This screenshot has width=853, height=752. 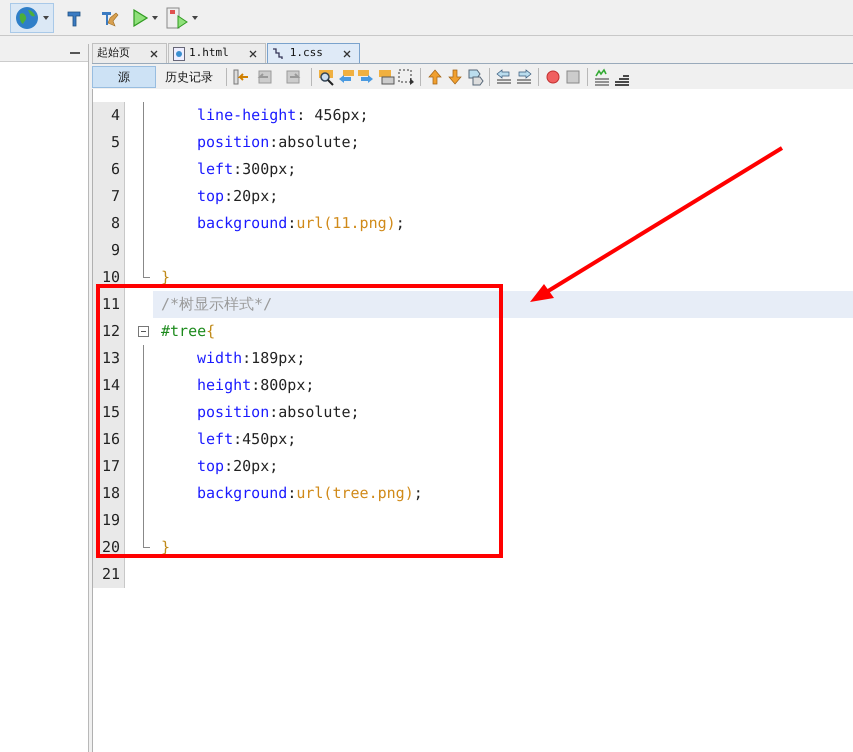 I want to click on line-number: 6, so click(x=109, y=169).